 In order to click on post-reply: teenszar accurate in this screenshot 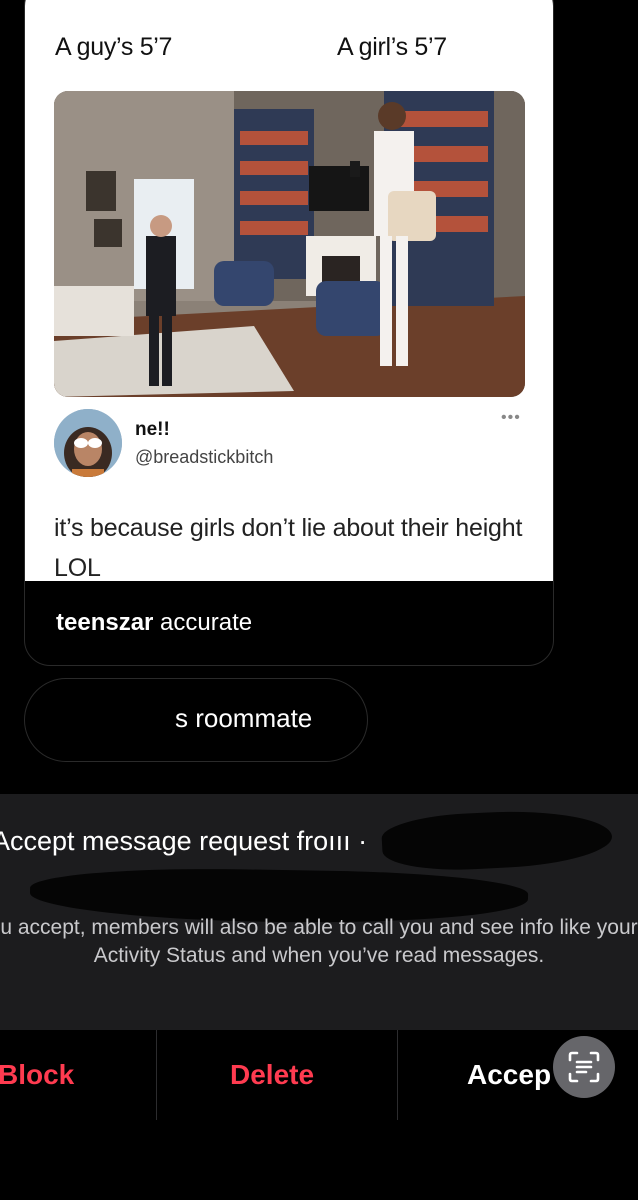, I will do `click(154, 623)`.